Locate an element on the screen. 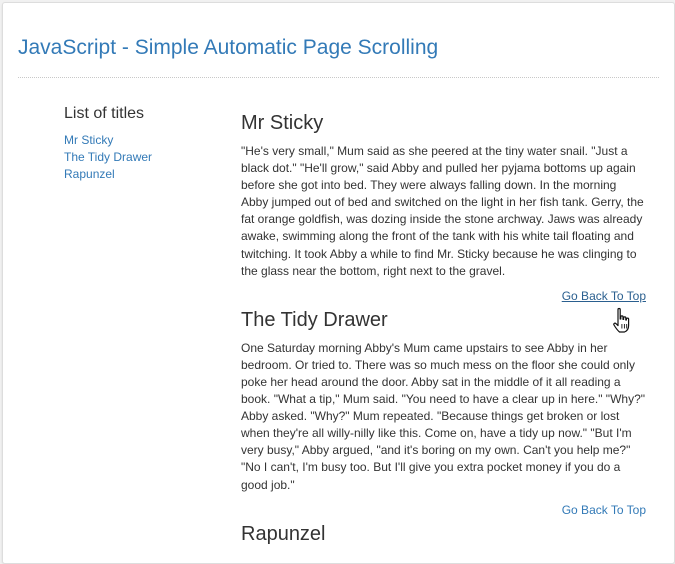 This screenshot has height=564, width=675. sidebar-item-rapunzel: Rapunzel is located at coordinates (139, 174).